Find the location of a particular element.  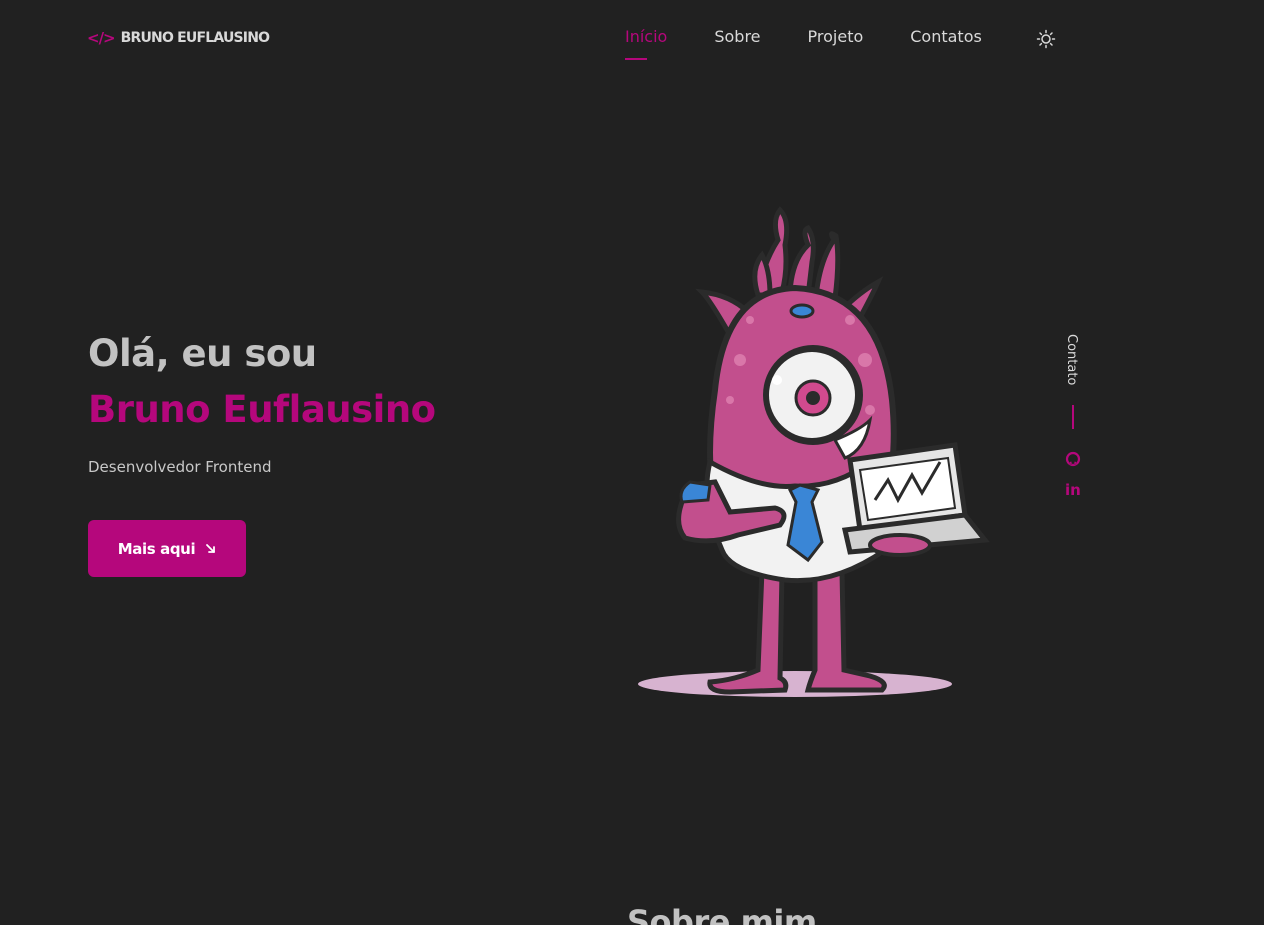

mais-aqui-button: Mais aqui is located at coordinates (167, 548).